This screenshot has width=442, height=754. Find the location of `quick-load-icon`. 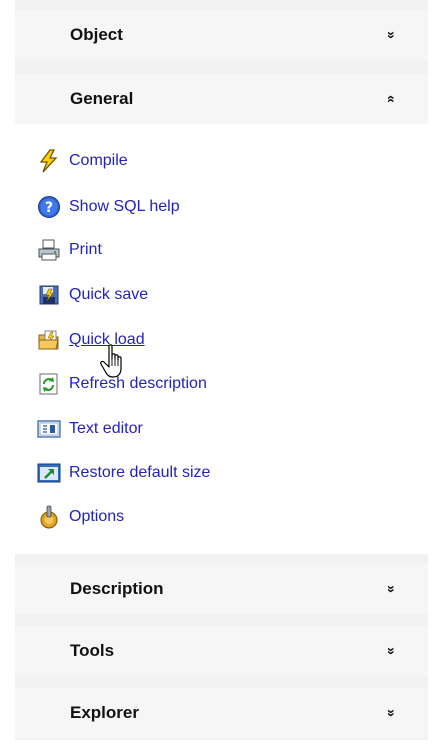

quick-load-icon is located at coordinates (49, 340).